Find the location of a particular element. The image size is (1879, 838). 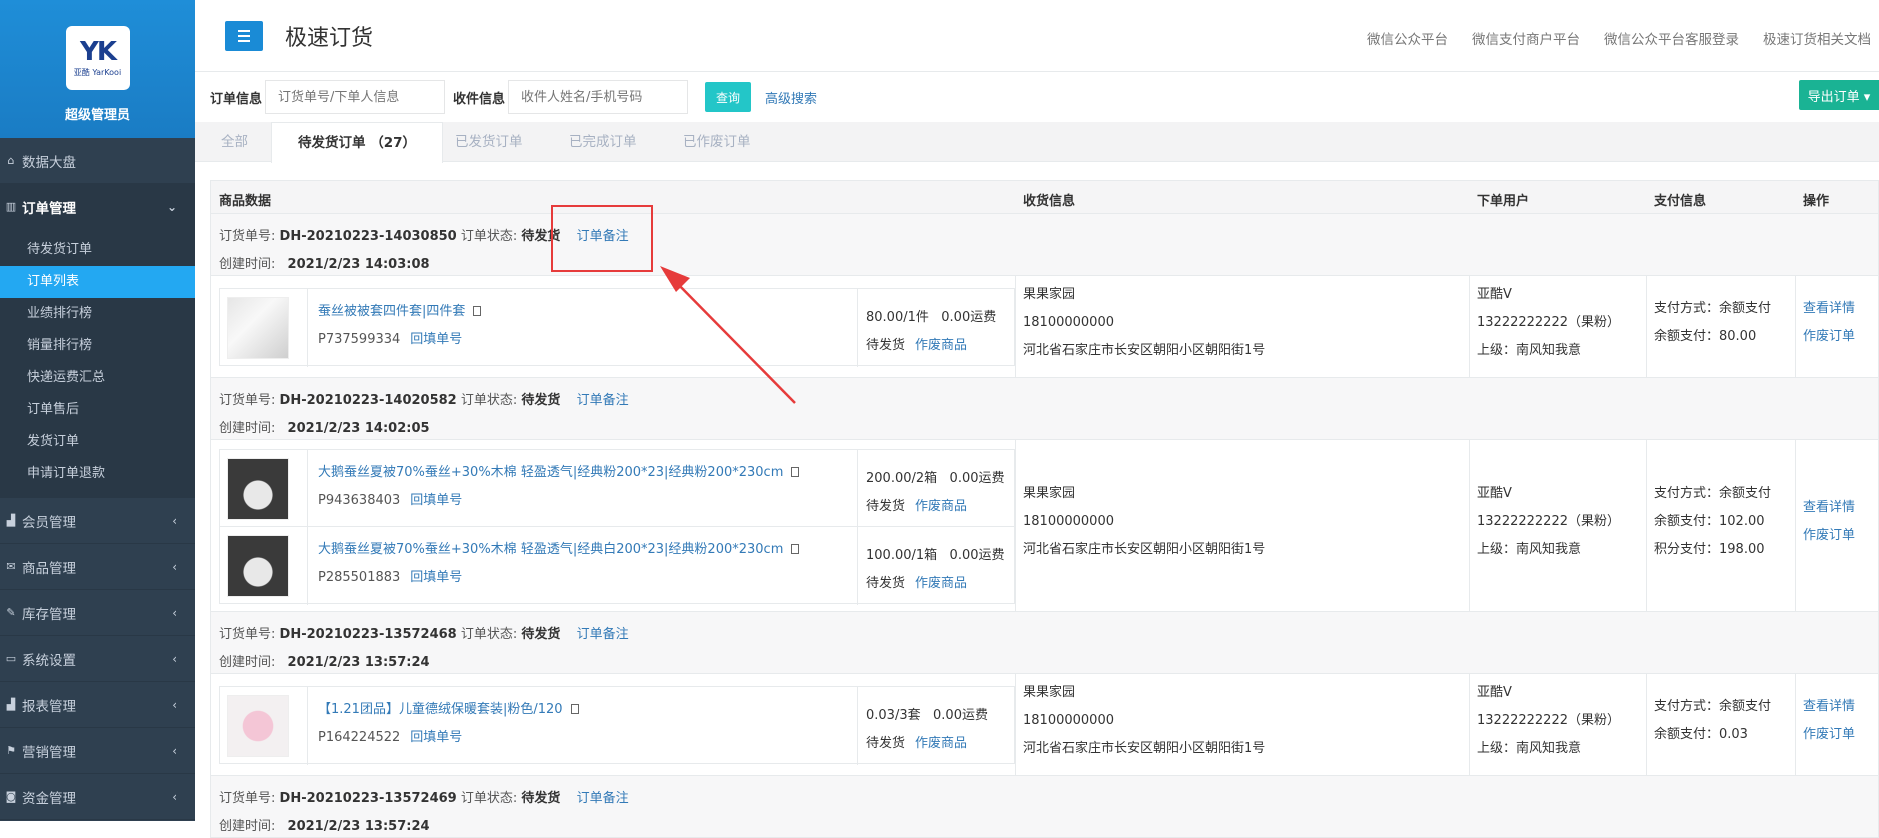

link-docs: 极速订货相关文档 is located at coordinates (1817, 38).